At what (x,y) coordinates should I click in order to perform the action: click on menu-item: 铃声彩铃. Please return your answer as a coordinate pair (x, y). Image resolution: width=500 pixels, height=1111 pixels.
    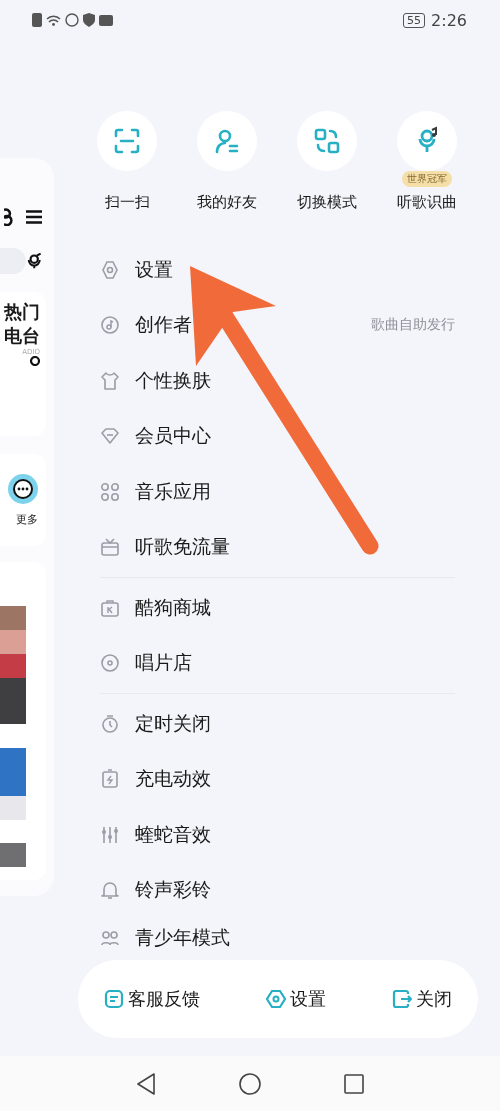
    Looking at the image, I should click on (277, 890).